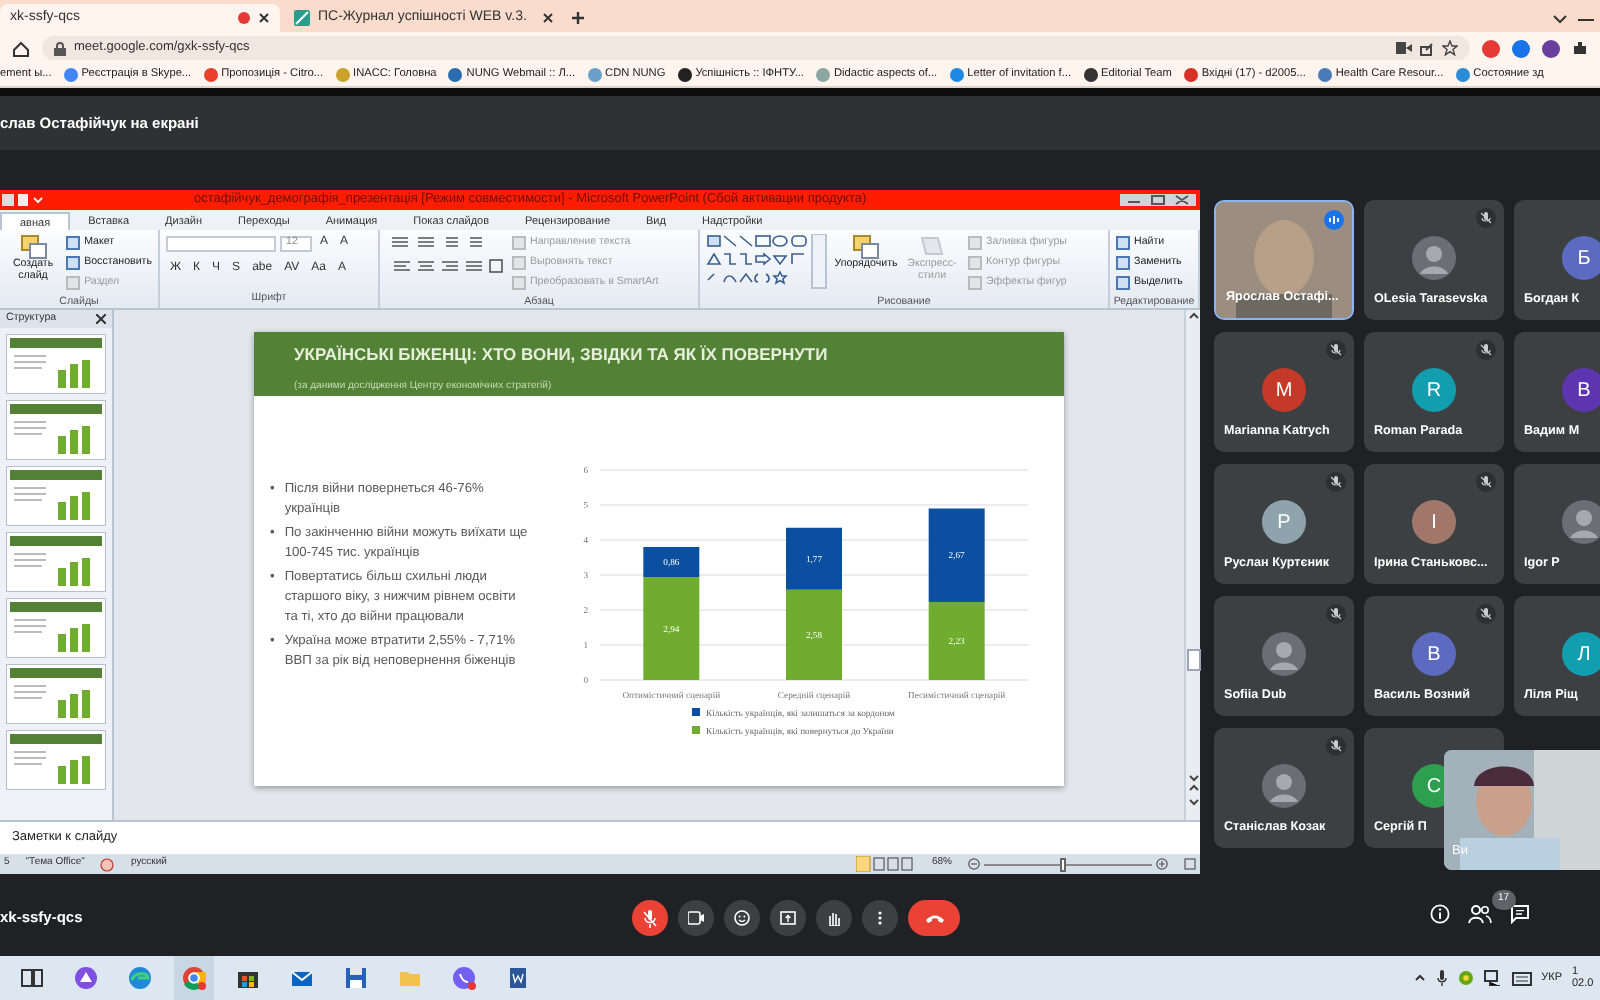  I want to click on window-controls-icon, so click(1160, 200).